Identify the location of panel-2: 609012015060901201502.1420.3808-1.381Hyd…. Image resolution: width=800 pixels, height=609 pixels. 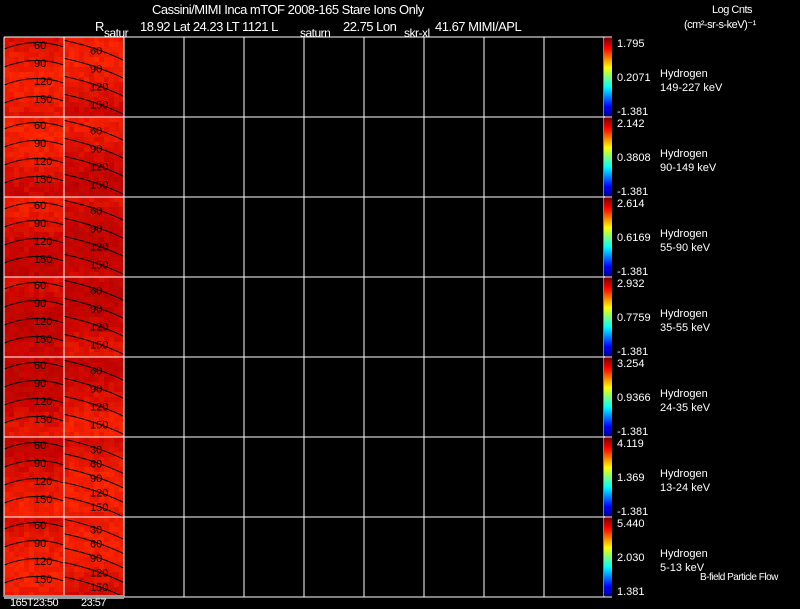
(360, 157).